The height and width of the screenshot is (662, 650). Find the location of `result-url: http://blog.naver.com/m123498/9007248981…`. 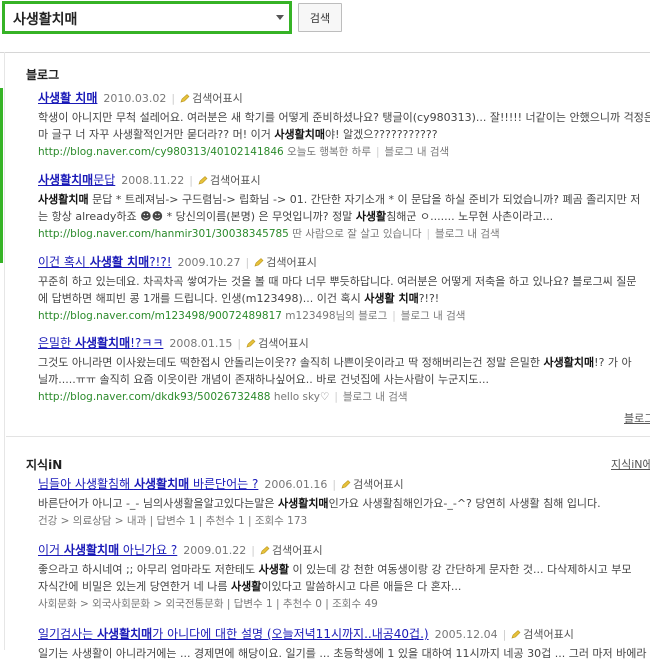

result-url: http://blog.naver.com/m123498/9007248981… is located at coordinates (160, 316).